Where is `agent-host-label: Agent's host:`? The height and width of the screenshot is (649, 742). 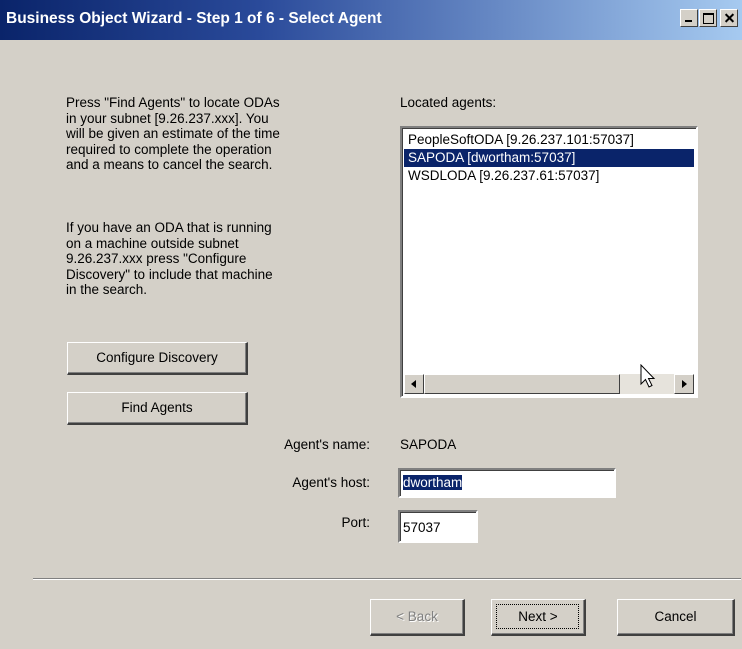
agent-host-label: Agent's host: is located at coordinates (331, 482).